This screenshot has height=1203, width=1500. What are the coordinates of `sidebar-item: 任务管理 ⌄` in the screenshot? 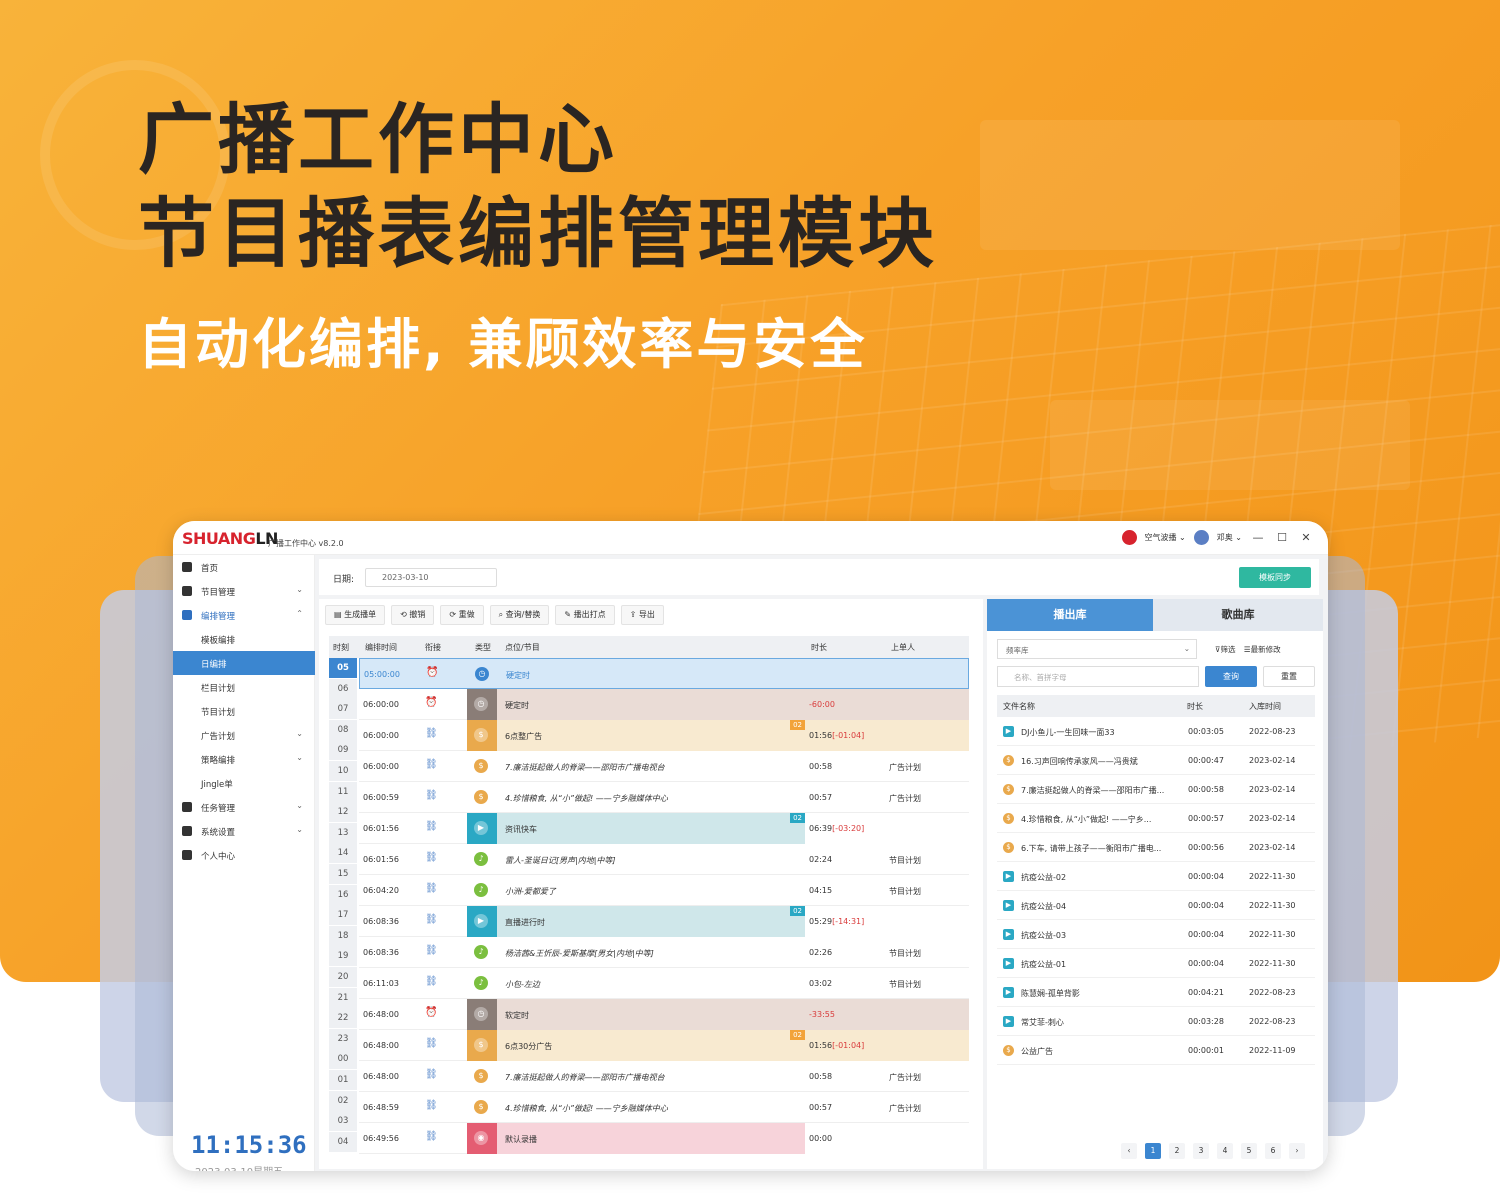 It's located at (244, 807).